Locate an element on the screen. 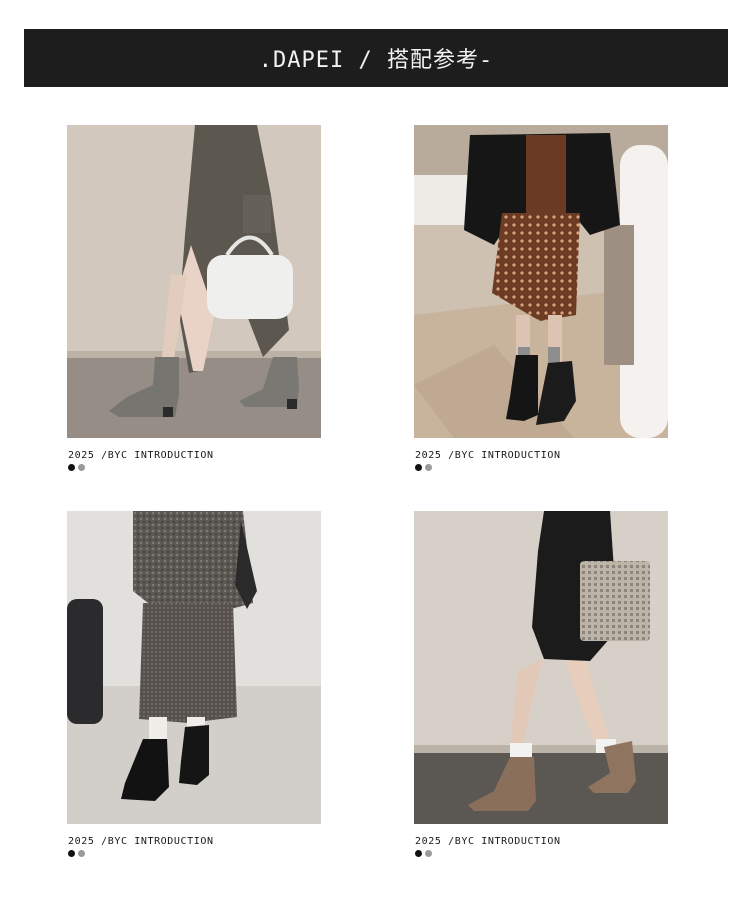 The height and width of the screenshot is (907, 750). outfit-card-4: 2025 /BYC INTRODUCTION is located at coordinates (541, 684).